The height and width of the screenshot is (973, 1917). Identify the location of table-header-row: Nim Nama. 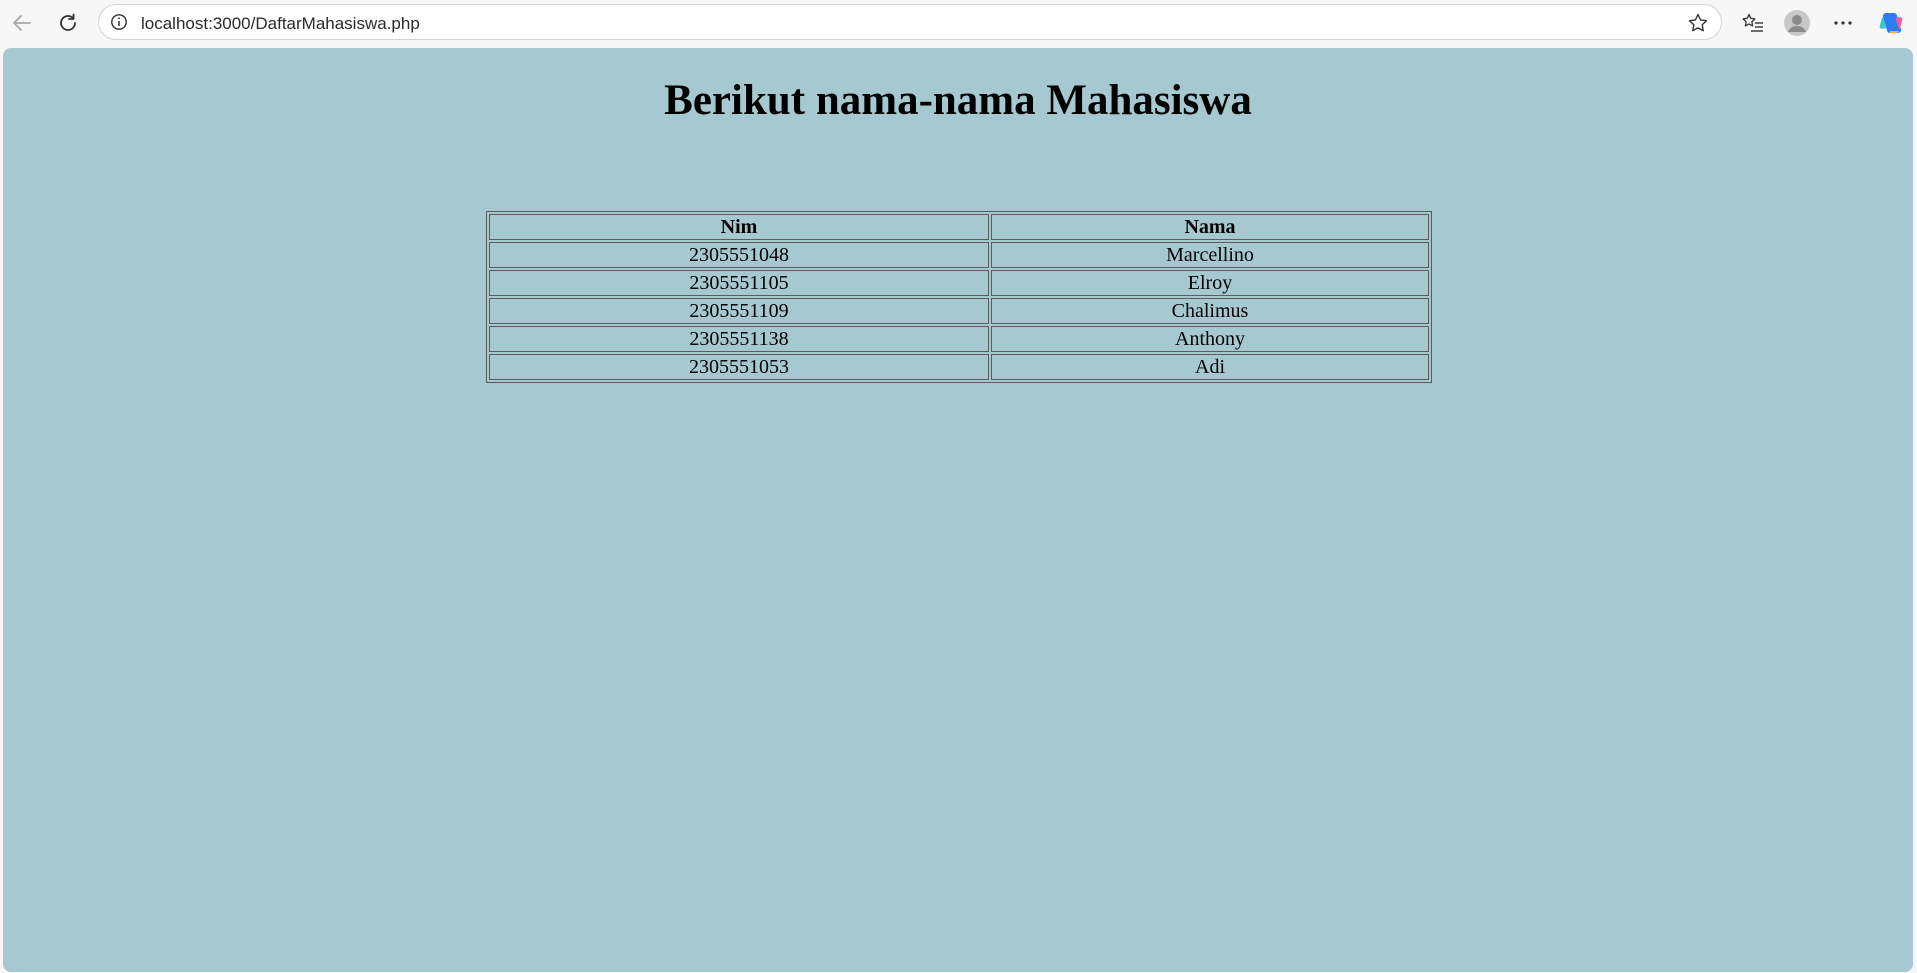
(959, 227).